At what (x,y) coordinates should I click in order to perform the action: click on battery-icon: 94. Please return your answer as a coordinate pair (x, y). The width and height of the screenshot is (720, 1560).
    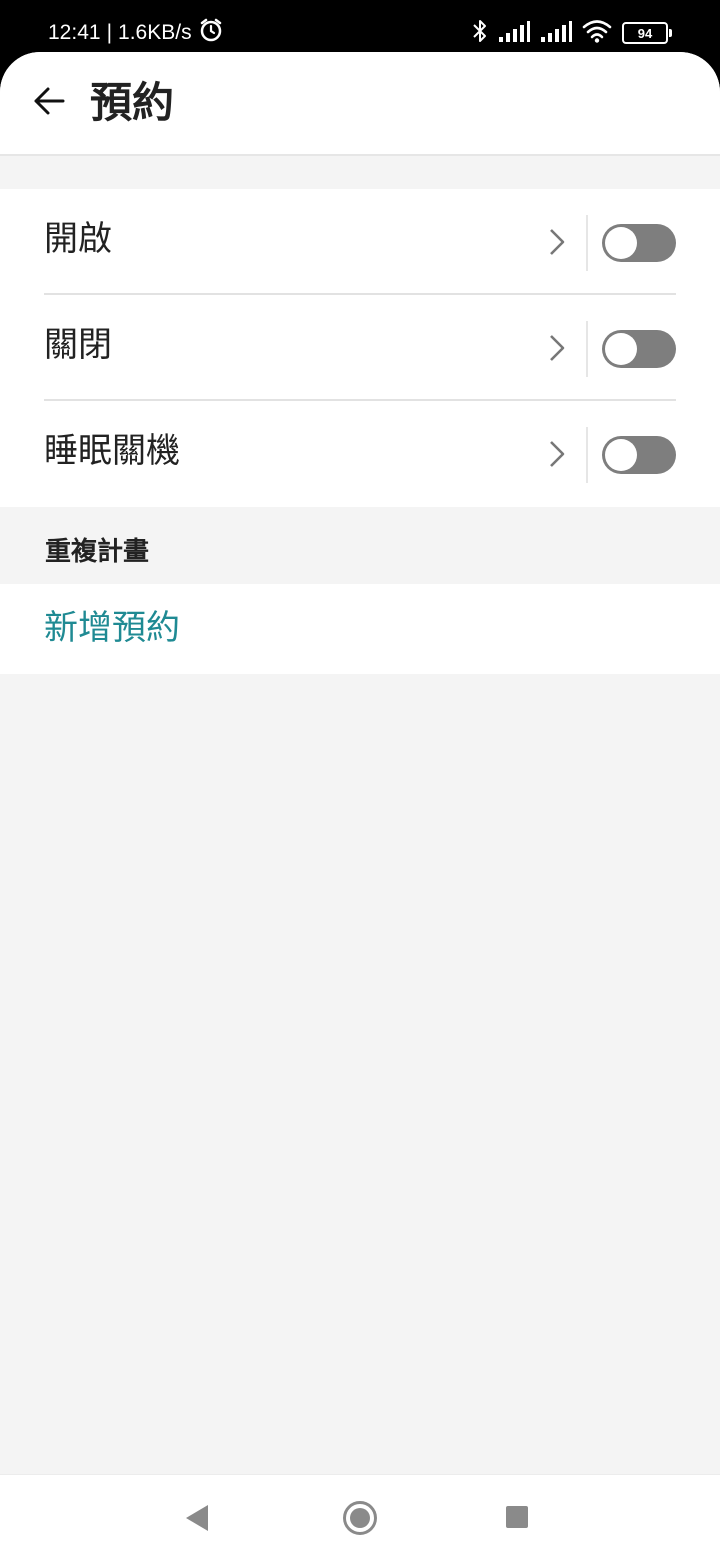
    Looking at the image, I should click on (647, 33).